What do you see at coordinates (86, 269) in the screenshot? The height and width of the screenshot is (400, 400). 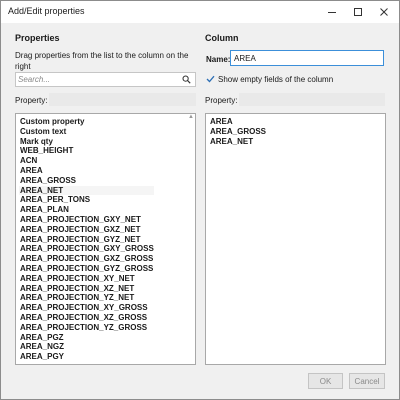 I see `list-item: AREA_PROJECTION_GYZ_GROSS` at bounding box center [86, 269].